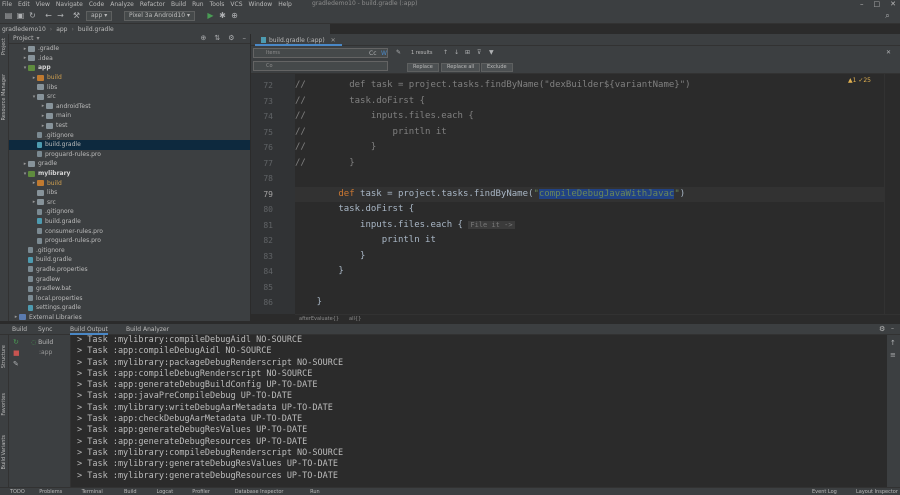 This screenshot has width=900, height=495. What do you see at coordinates (456, 52) in the screenshot?
I see `next-occurrence-icon: ↓` at bounding box center [456, 52].